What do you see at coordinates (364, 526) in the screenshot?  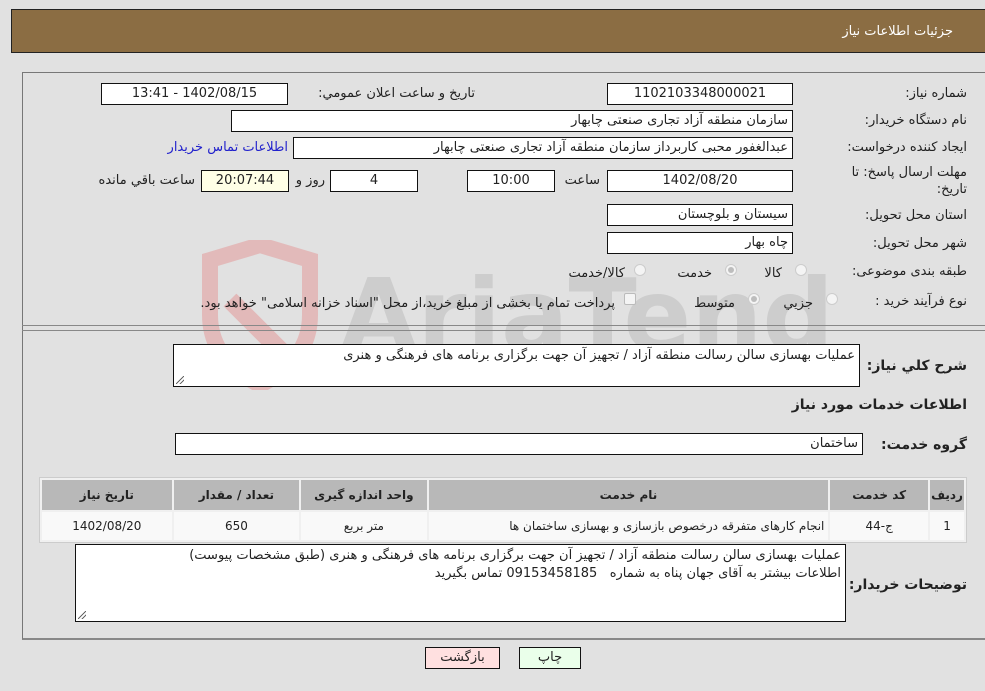 I see `cell-unit: متر بربع` at bounding box center [364, 526].